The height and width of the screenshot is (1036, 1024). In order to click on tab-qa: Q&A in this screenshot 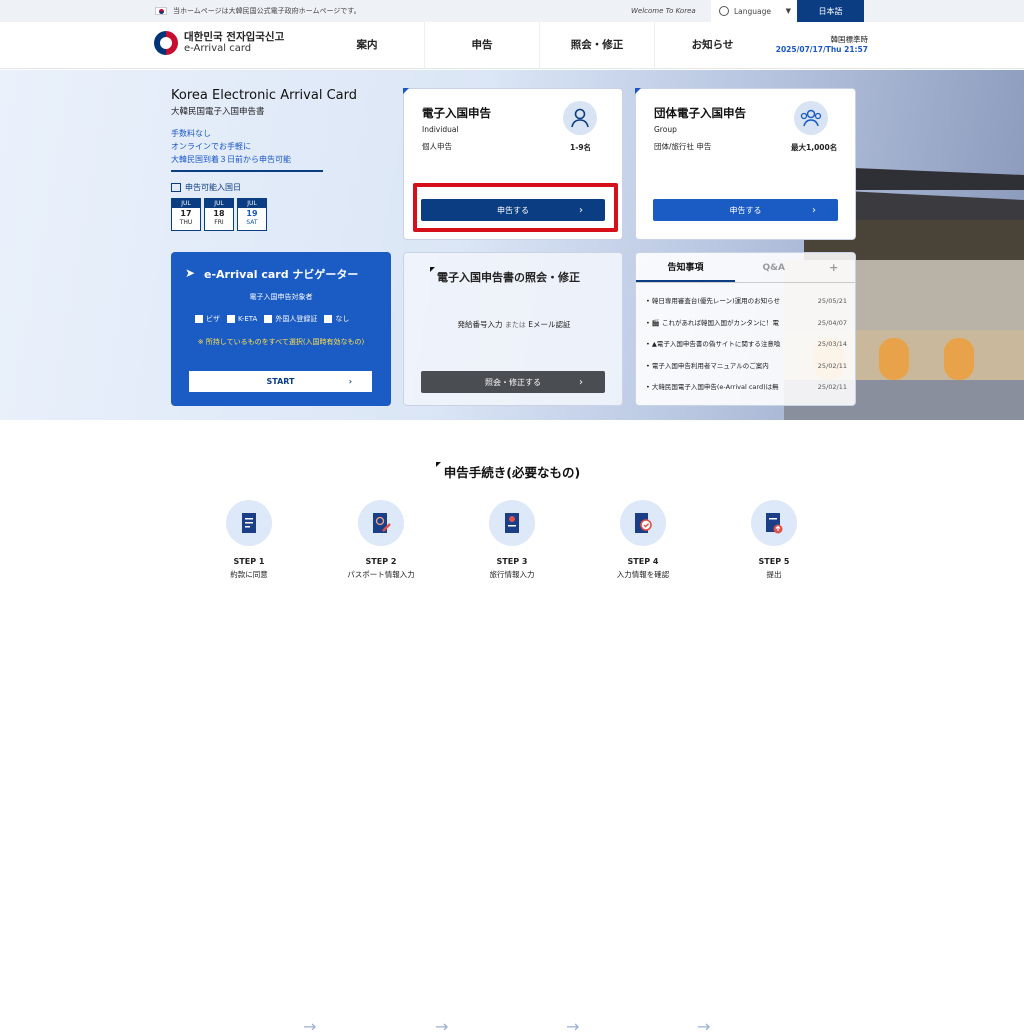, I will do `click(773, 267)`.